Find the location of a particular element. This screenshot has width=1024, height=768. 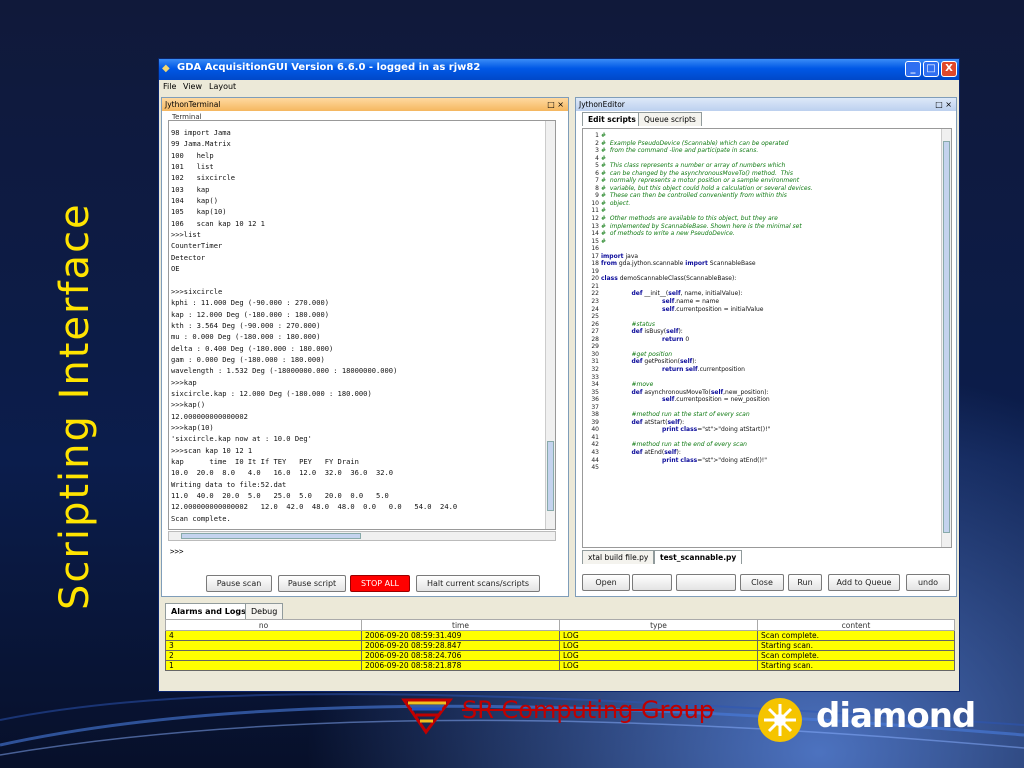

line-number: 13 is located at coordinates (595, 226).